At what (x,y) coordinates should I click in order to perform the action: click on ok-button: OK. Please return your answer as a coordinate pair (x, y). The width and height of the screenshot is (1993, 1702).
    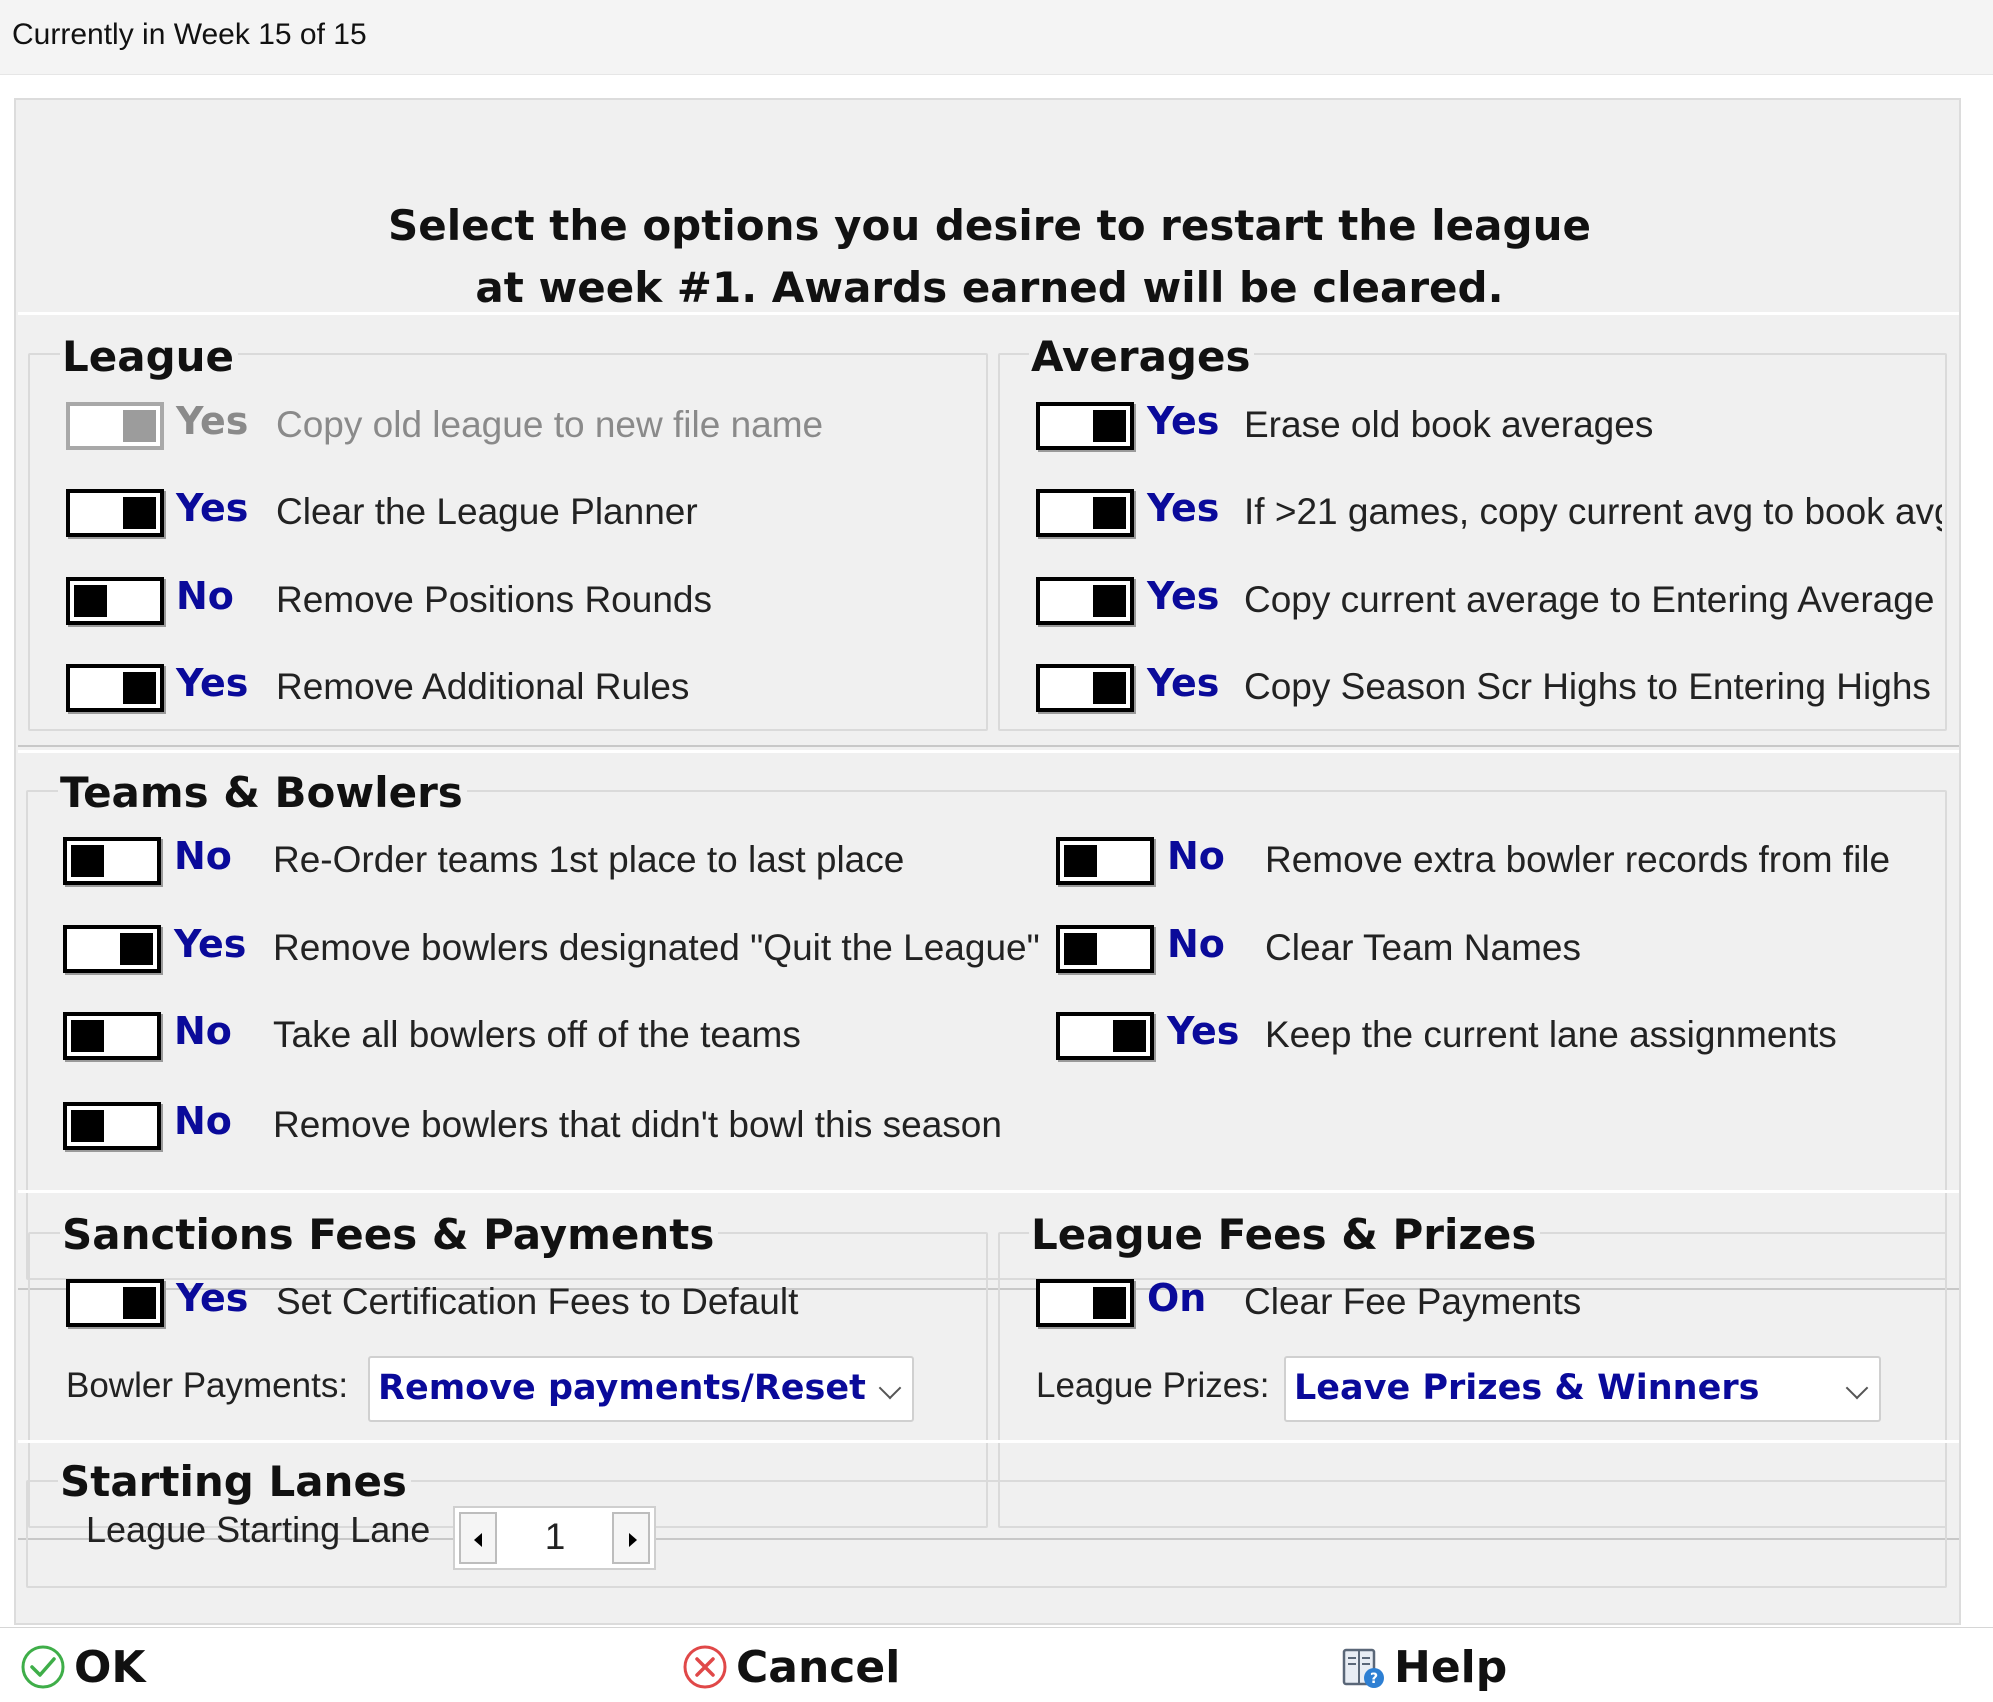
    Looking at the image, I should click on (83, 1667).